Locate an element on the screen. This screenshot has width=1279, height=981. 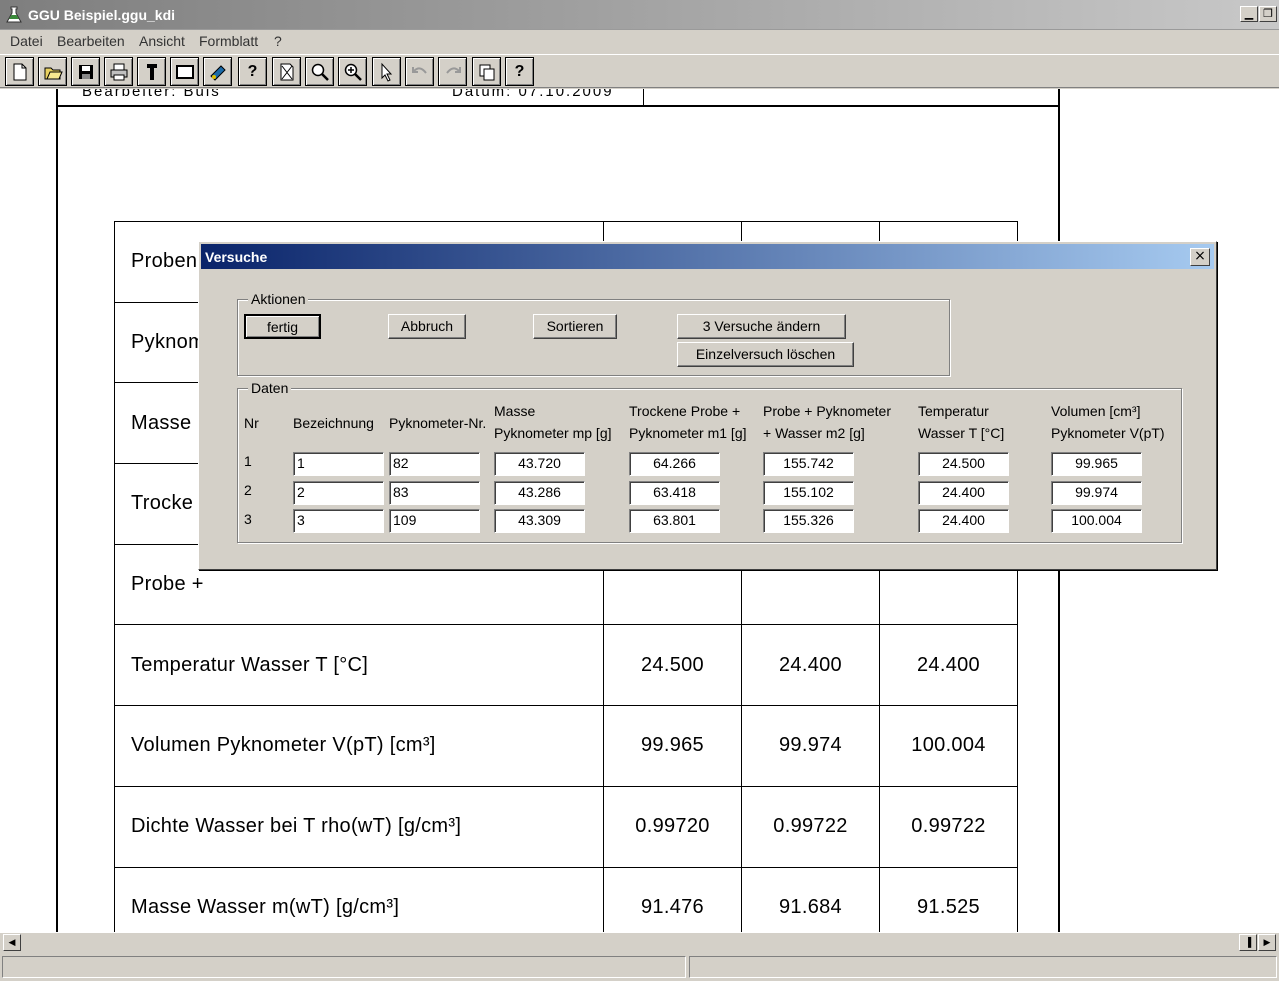
zoom-in-button is located at coordinates (352, 71).